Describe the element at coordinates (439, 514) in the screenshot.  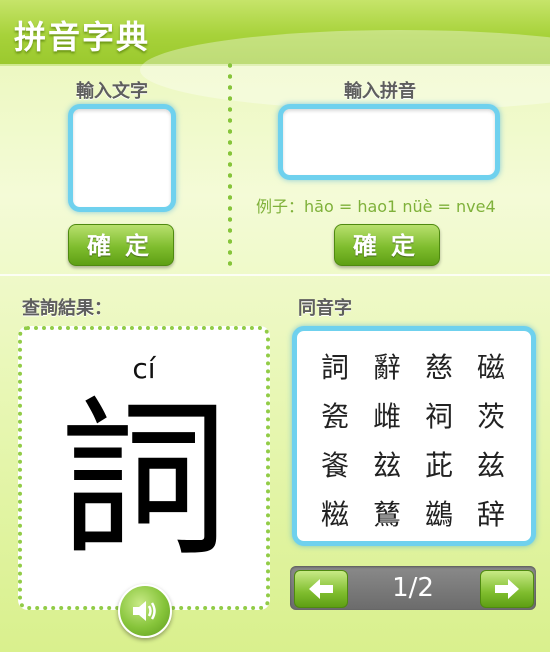
I see `homophone-char: 鷀` at that location.